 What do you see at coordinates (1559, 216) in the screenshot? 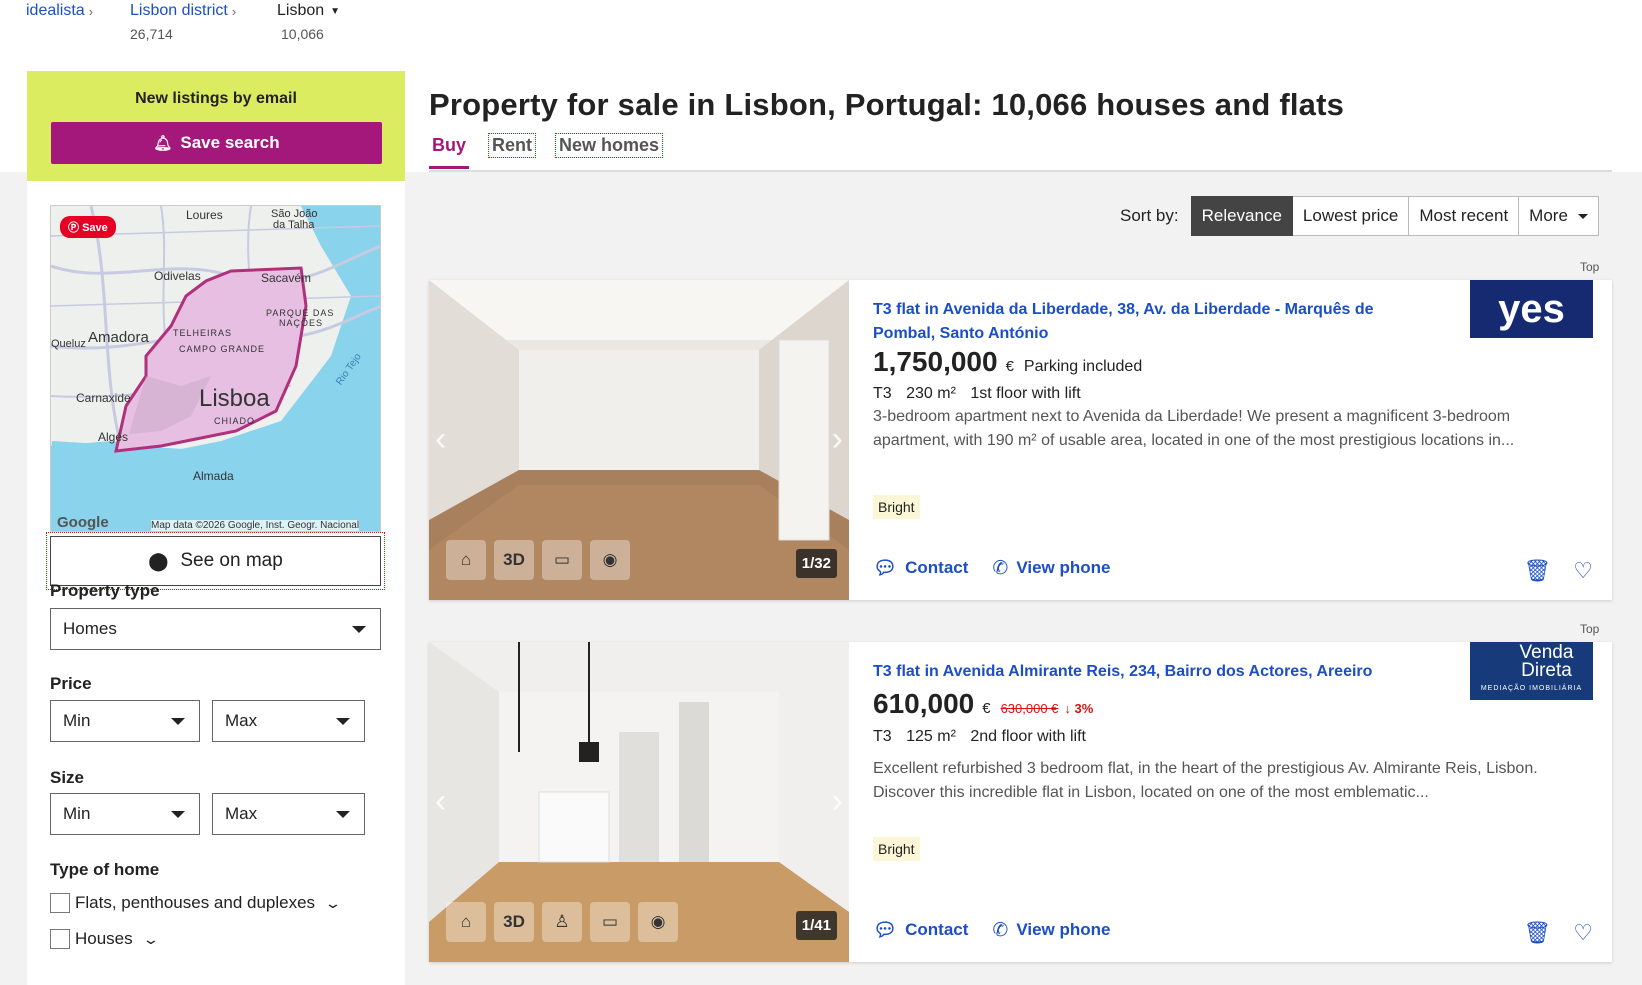
I see `sort-more: More` at bounding box center [1559, 216].